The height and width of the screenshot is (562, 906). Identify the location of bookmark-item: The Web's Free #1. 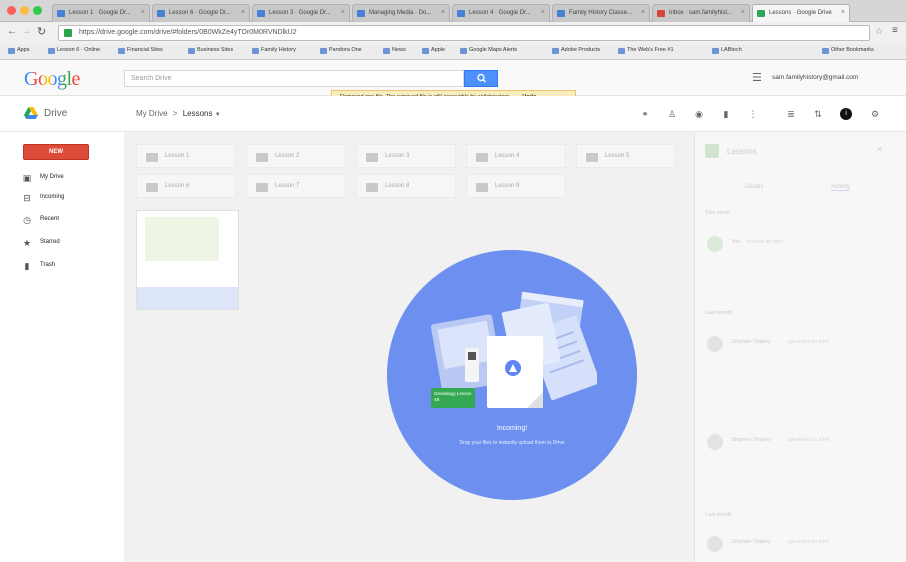
(646, 50).